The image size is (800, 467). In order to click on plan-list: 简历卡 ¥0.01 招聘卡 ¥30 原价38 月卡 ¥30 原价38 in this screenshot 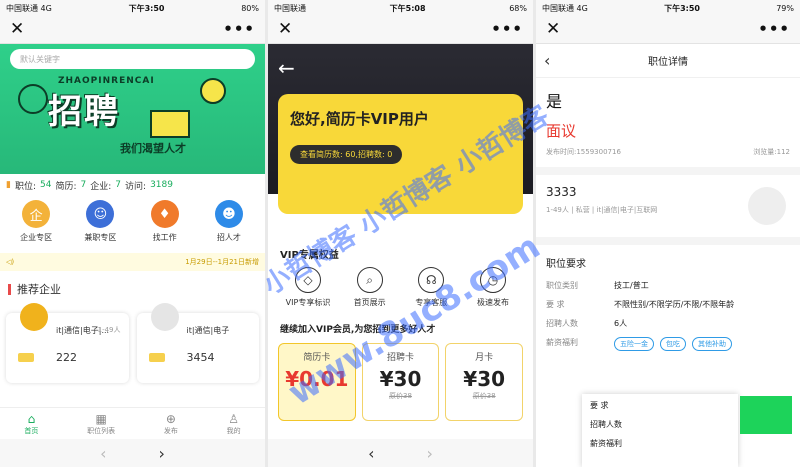, I will do `click(400, 382)`.